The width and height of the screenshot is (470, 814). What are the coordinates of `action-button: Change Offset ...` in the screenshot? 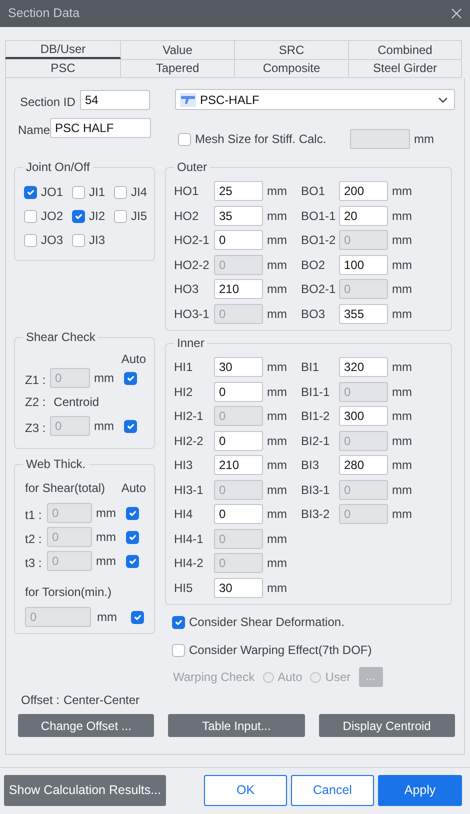 It's located at (86, 725).